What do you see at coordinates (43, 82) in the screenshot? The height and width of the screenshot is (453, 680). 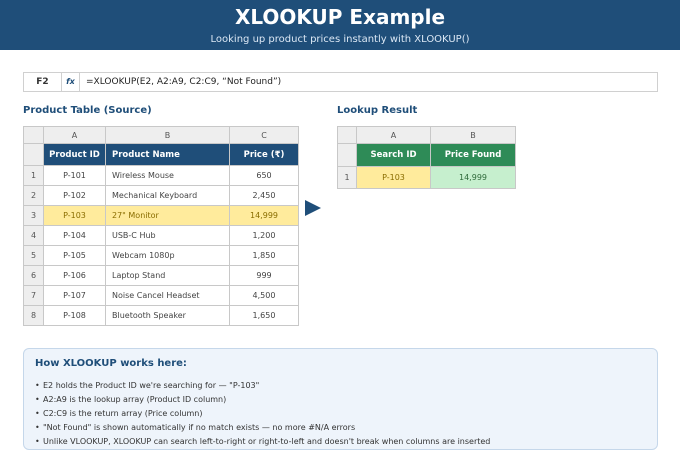 I see `name-box: F2` at bounding box center [43, 82].